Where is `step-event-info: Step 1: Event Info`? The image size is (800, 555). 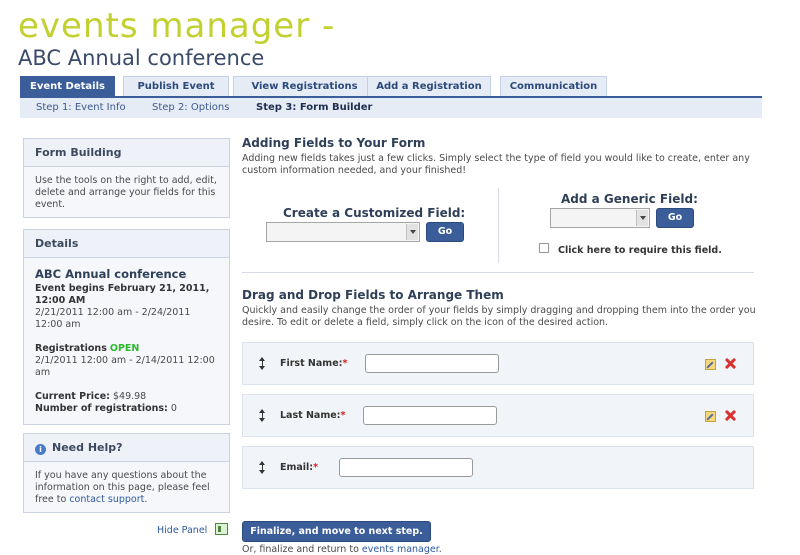
step-event-info: Step 1: Event Info is located at coordinates (81, 108).